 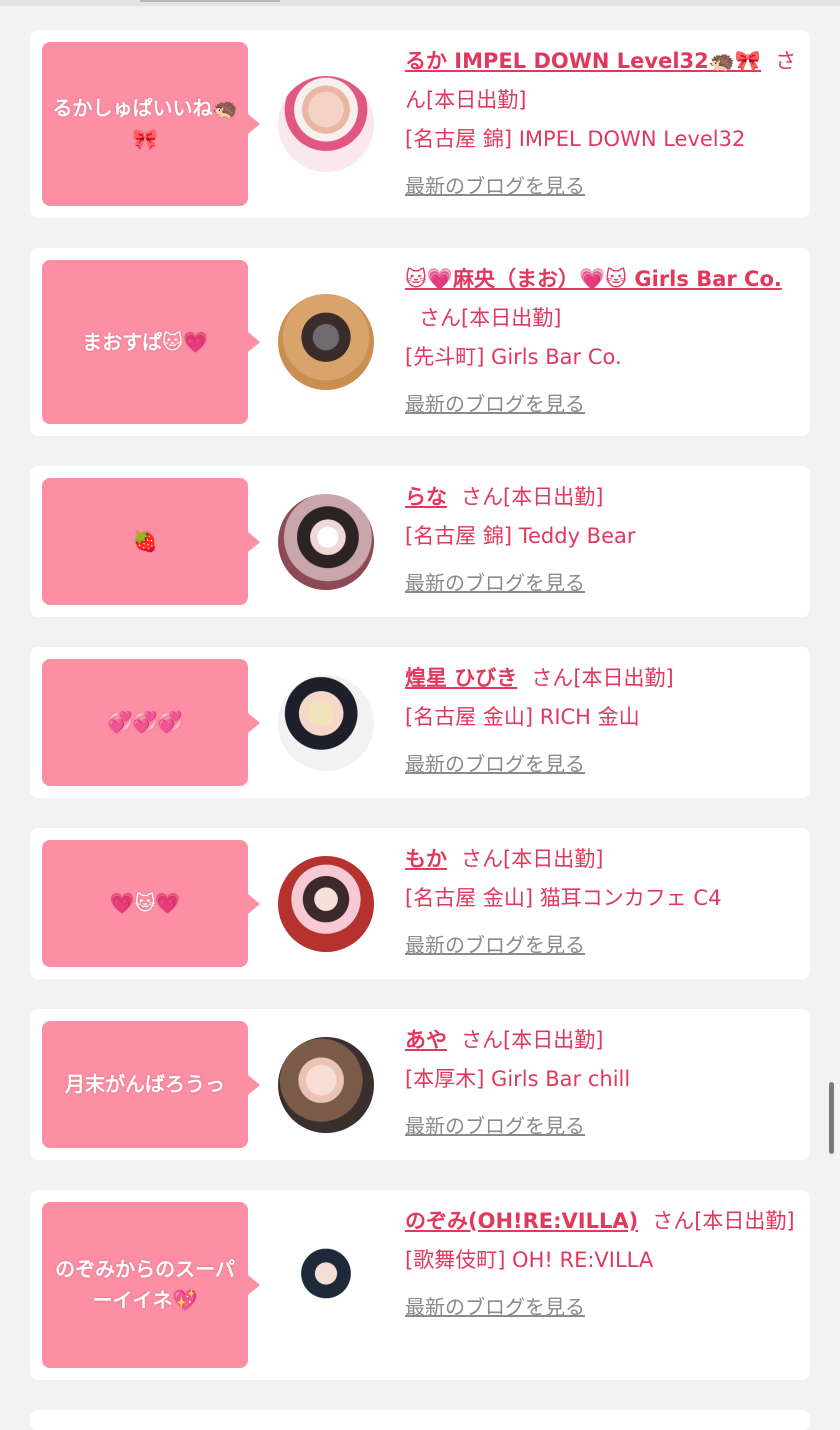 What do you see at coordinates (521, 1221) in the screenshot?
I see `girl-name-link: のぞみ(OH!RE:VILLA)` at bounding box center [521, 1221].